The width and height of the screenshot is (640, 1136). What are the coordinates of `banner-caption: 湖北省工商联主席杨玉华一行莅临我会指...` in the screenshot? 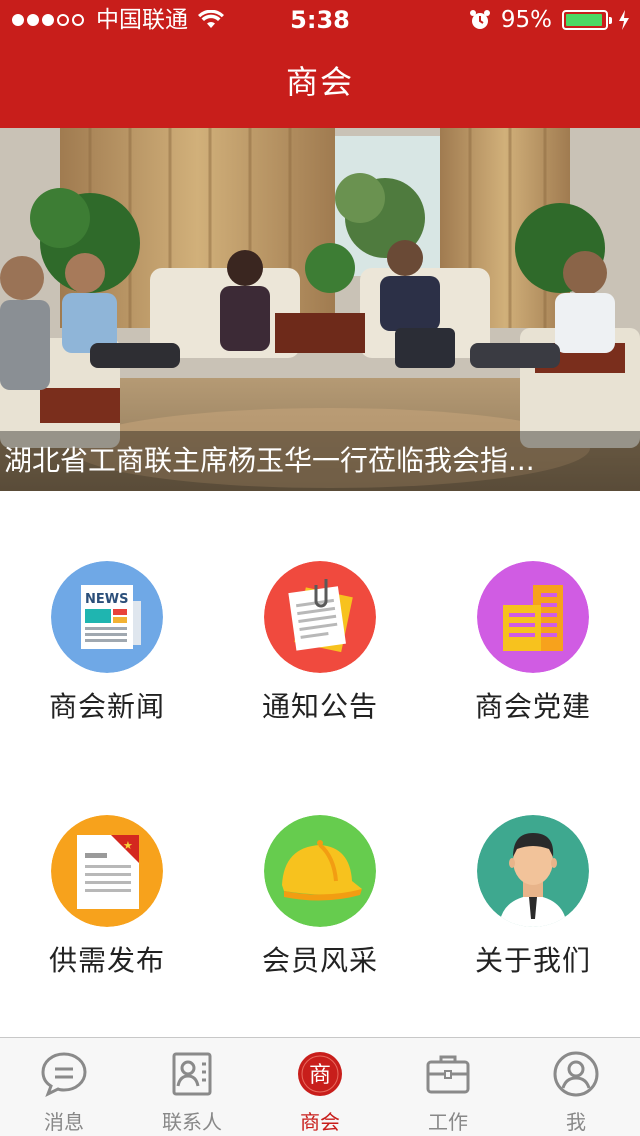 It's located at (320, 461).